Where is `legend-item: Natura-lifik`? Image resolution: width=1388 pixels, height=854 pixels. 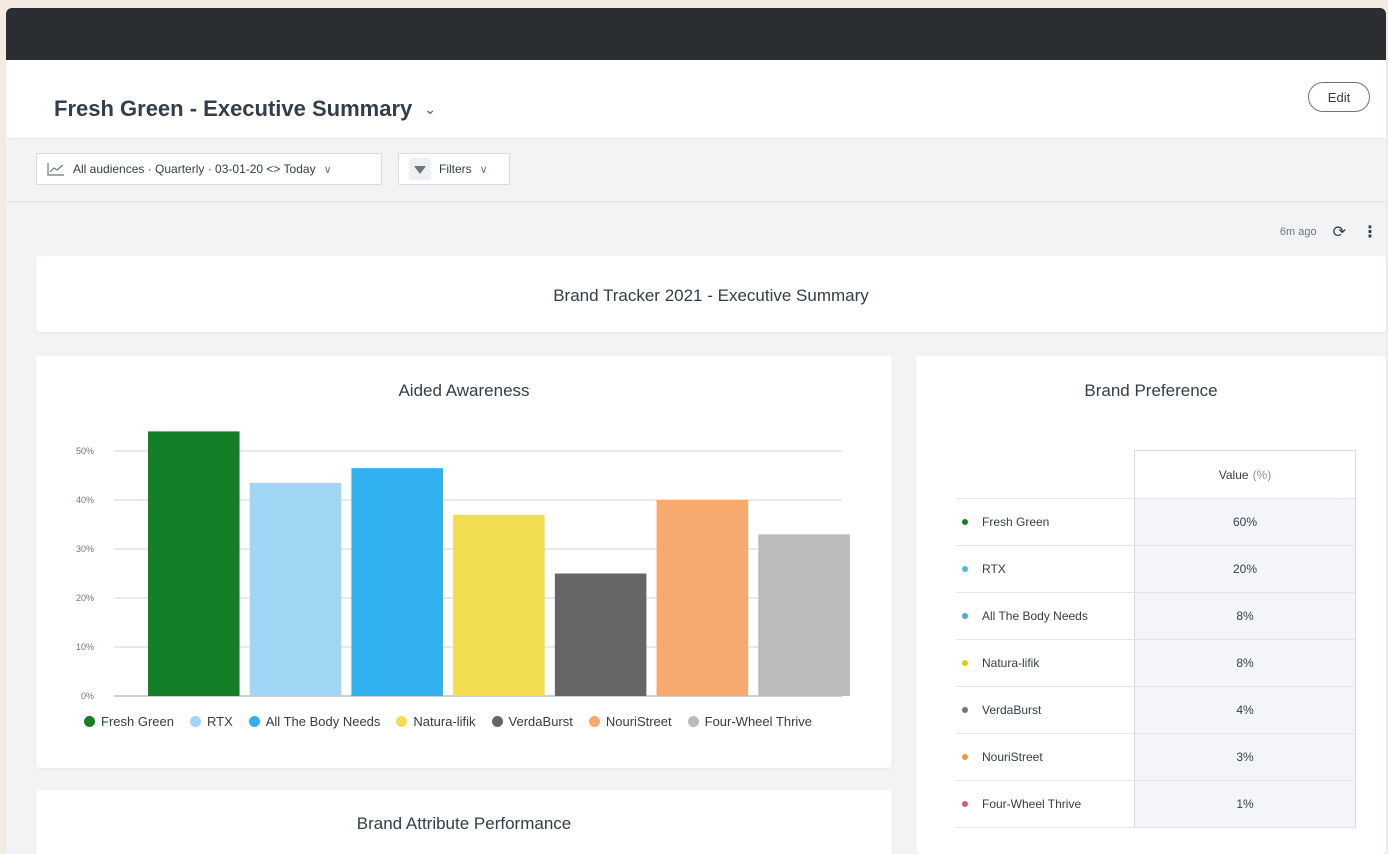 legend-item: Natura-lifik is located at coordinates (436, 721).